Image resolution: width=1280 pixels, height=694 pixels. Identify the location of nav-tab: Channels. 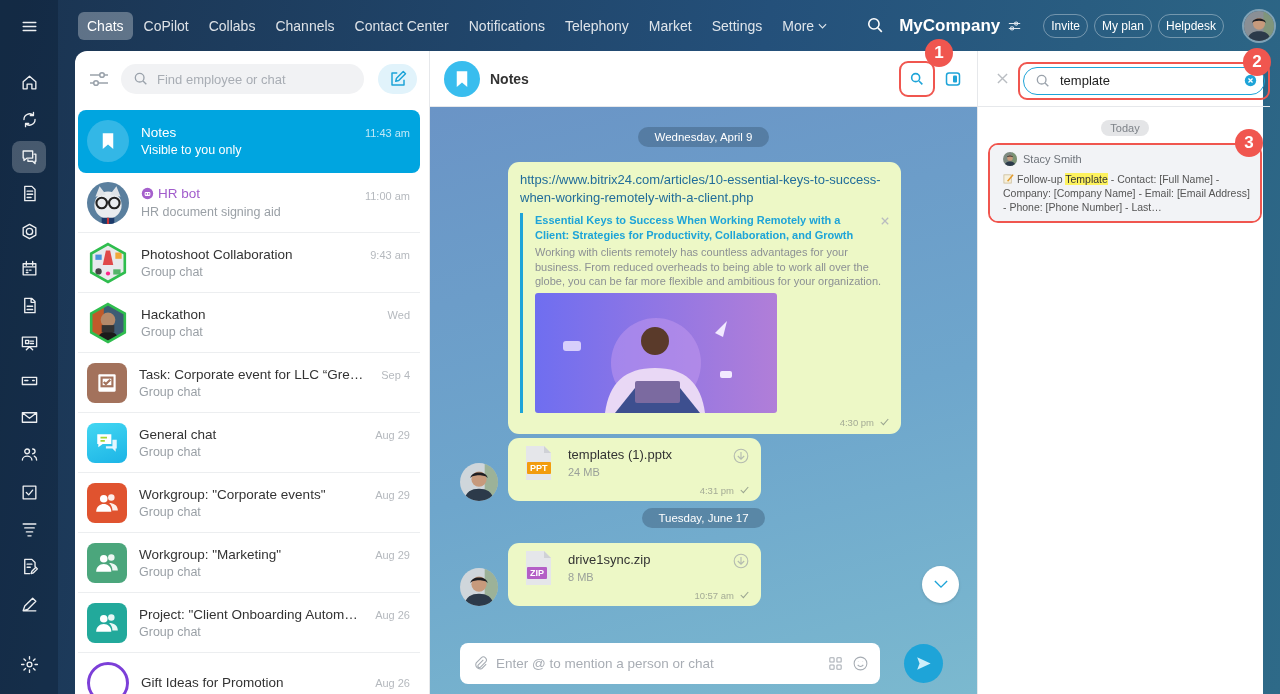
(305, 25).